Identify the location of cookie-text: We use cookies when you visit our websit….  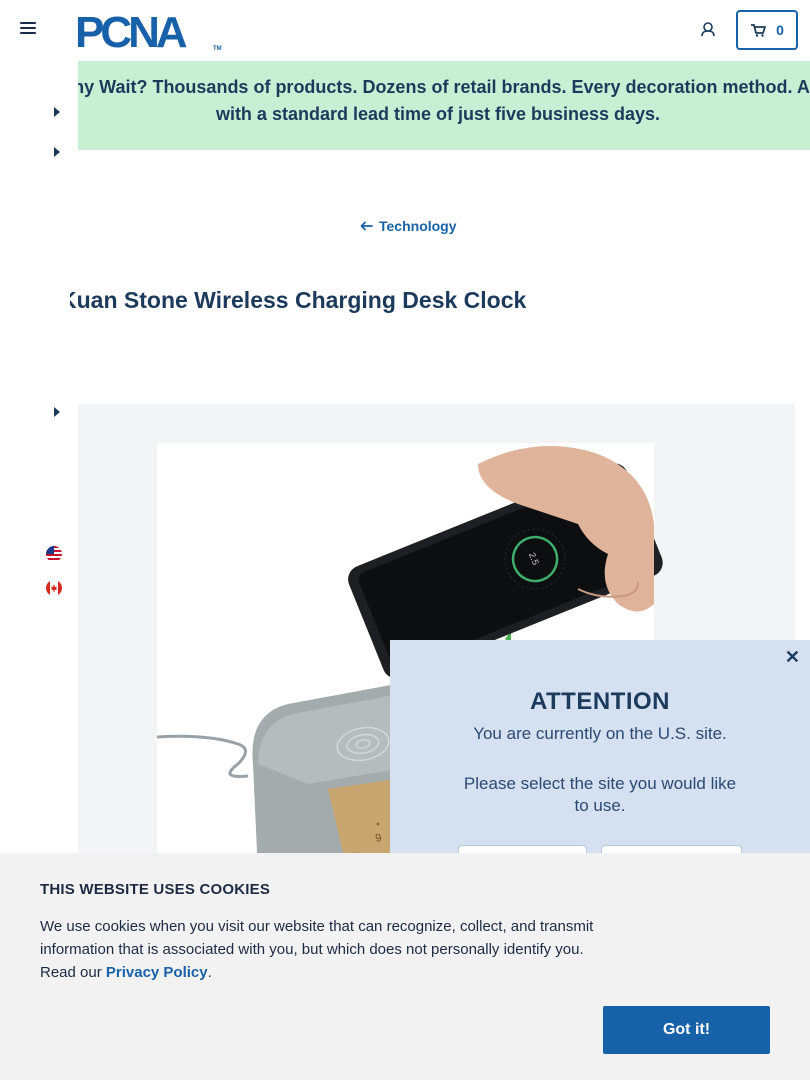
(317, 949).